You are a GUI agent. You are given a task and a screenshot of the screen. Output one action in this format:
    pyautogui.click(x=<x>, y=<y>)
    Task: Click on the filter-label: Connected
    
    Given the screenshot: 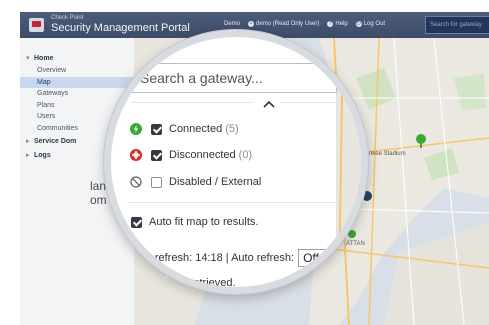 What is the action you would take?
    pyautogui.click(x=196, y=129)
    